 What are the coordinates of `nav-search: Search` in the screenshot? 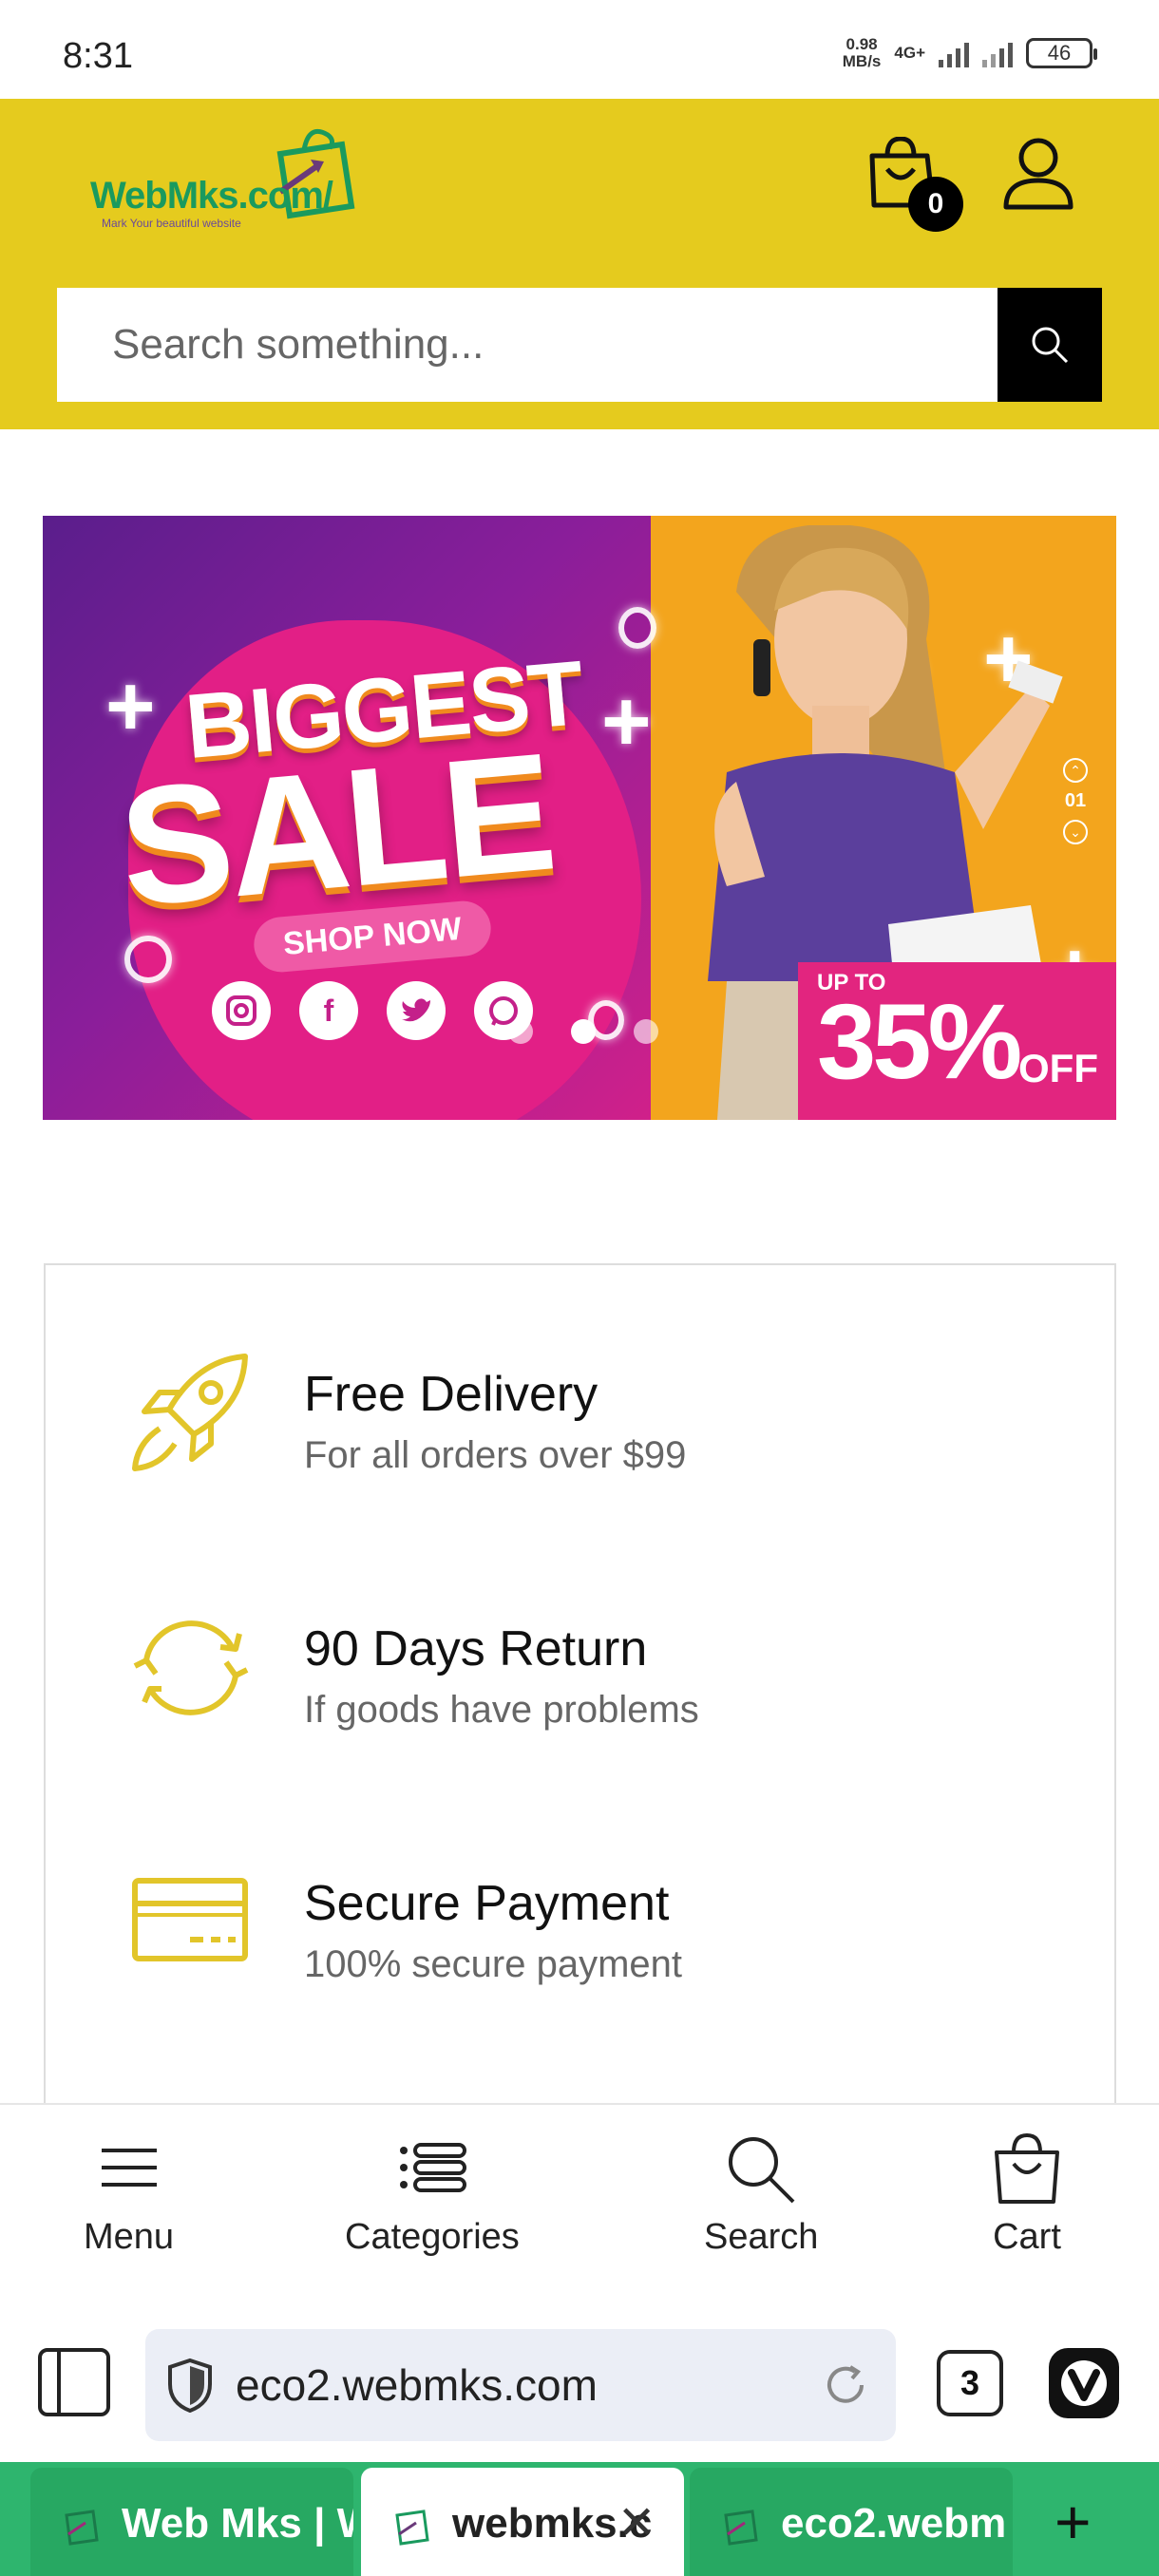 It's located at (761, 2195).